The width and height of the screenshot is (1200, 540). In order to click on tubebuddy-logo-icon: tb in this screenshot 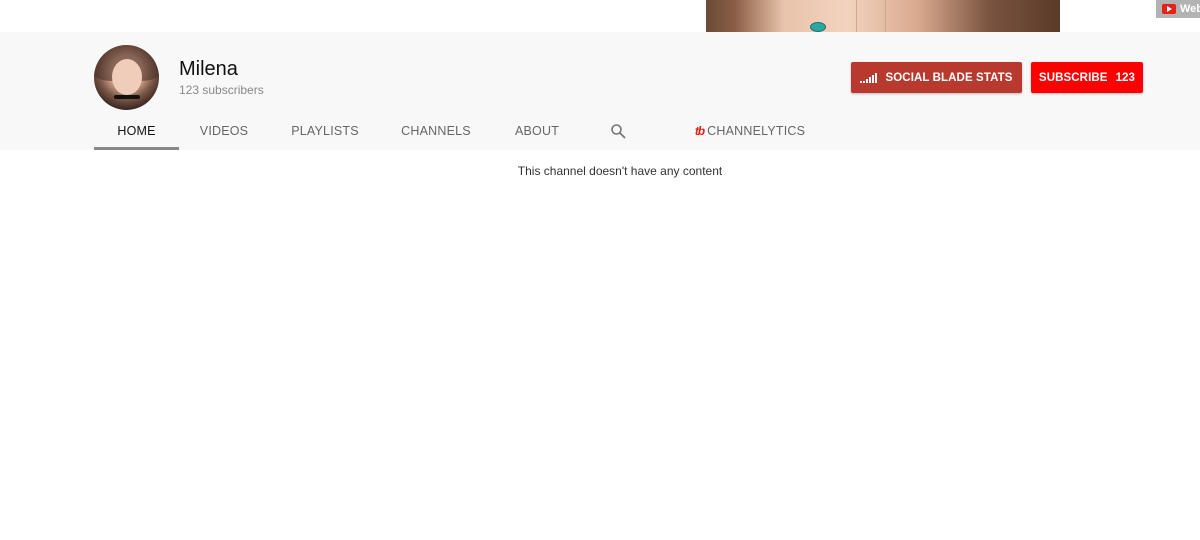, I will do `click(699, 131)`.